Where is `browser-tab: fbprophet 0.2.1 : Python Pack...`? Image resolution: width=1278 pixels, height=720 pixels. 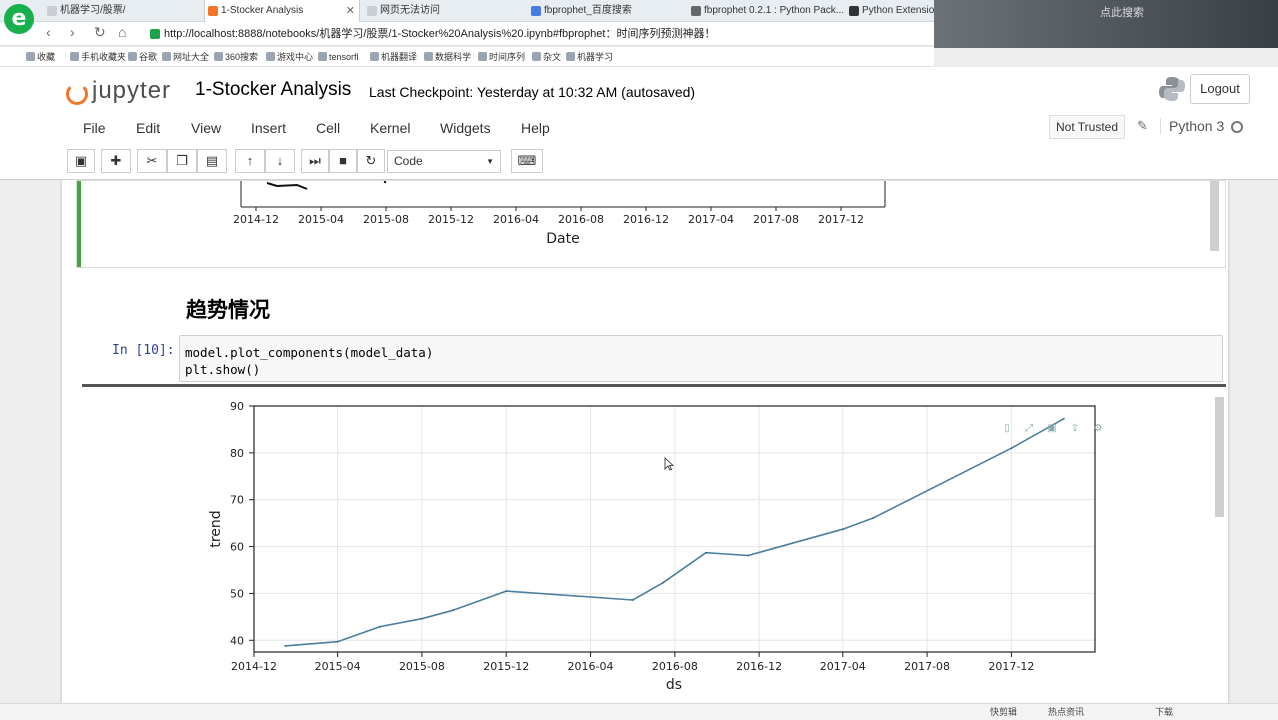 browser-tab: fbprophet 0.2.1 : Python Pack... is located at coordinates (766, 11).